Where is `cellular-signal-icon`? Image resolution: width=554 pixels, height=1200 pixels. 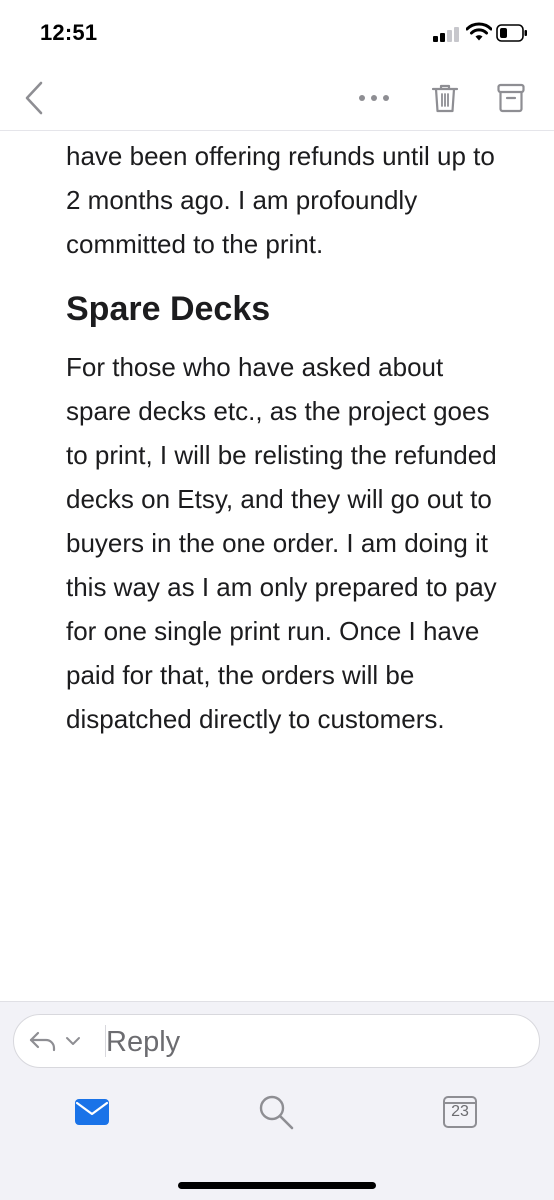 cellular-signal-icon is located at coordinates (447, 34).